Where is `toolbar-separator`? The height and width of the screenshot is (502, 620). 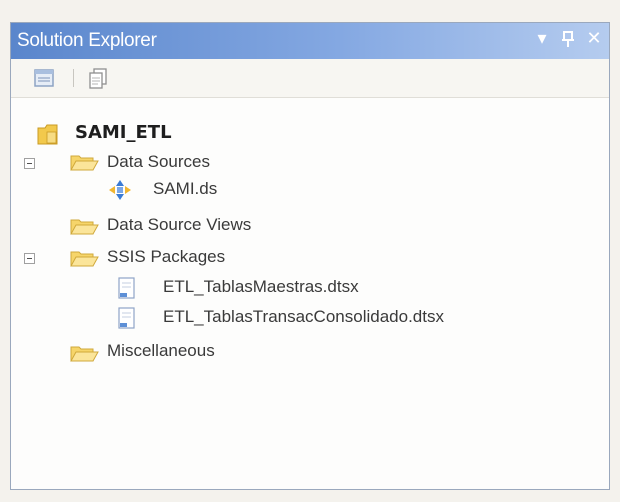 toolbar-separator is located at coordinates (73, 78).